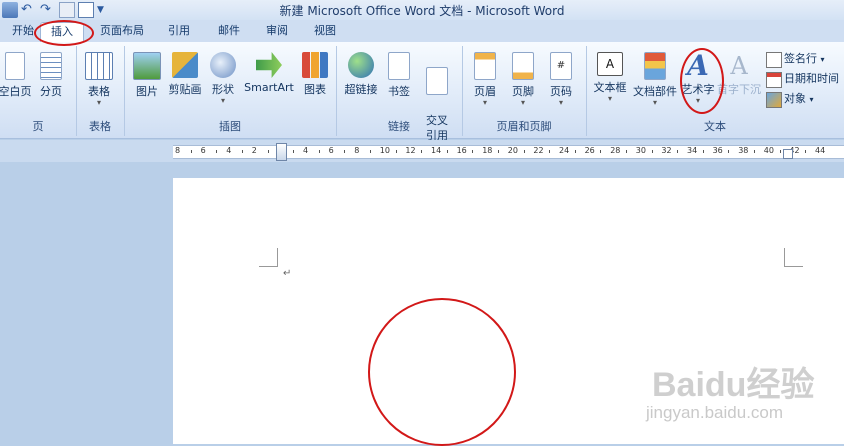  I want to click on calendar-icon, so click(774, 80).